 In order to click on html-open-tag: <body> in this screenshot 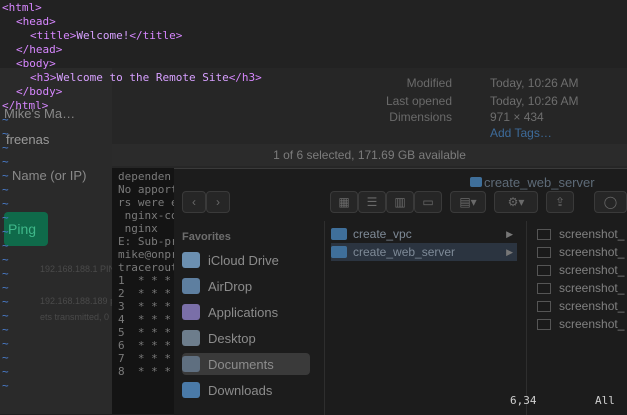, I will do `click(36, 63)`.